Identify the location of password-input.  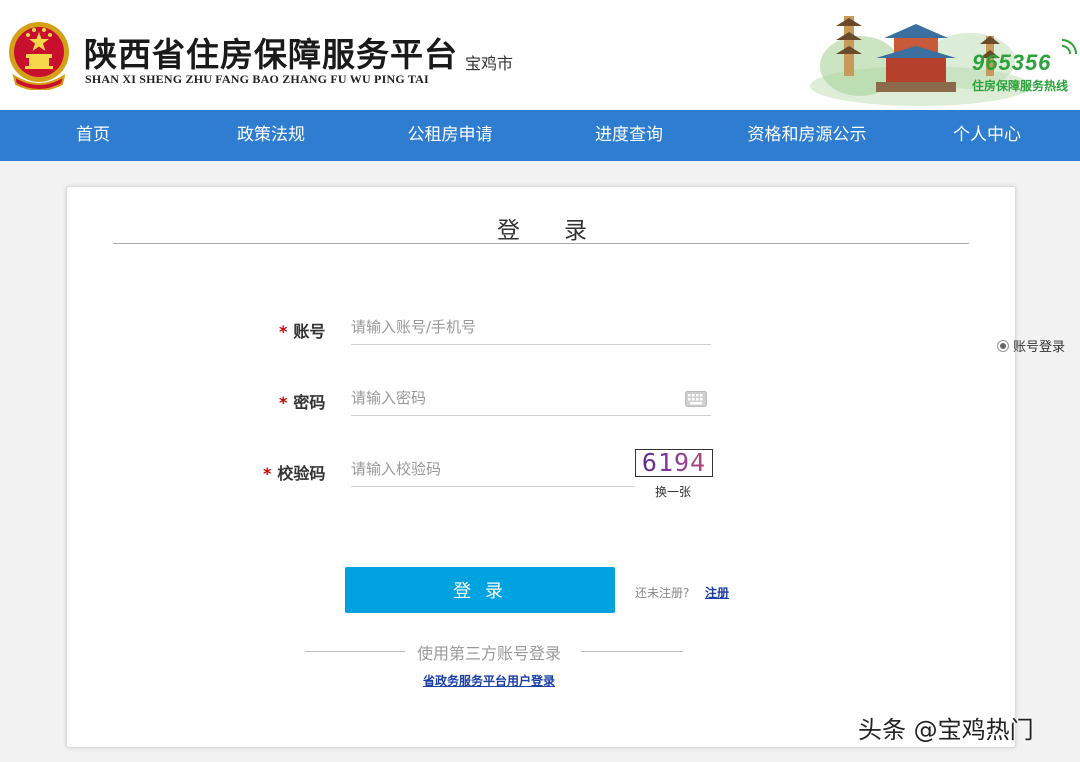
(531, 398).